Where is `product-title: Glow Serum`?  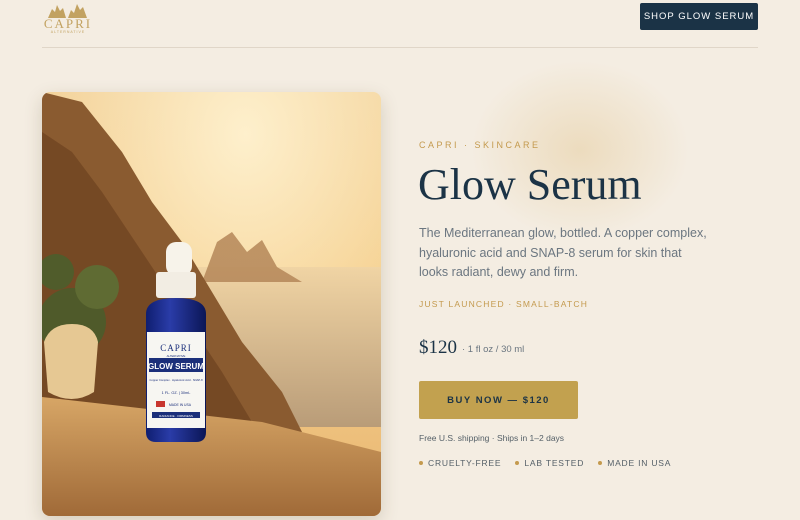 product-title: Glow Serum is located at coordinates (530, 184).